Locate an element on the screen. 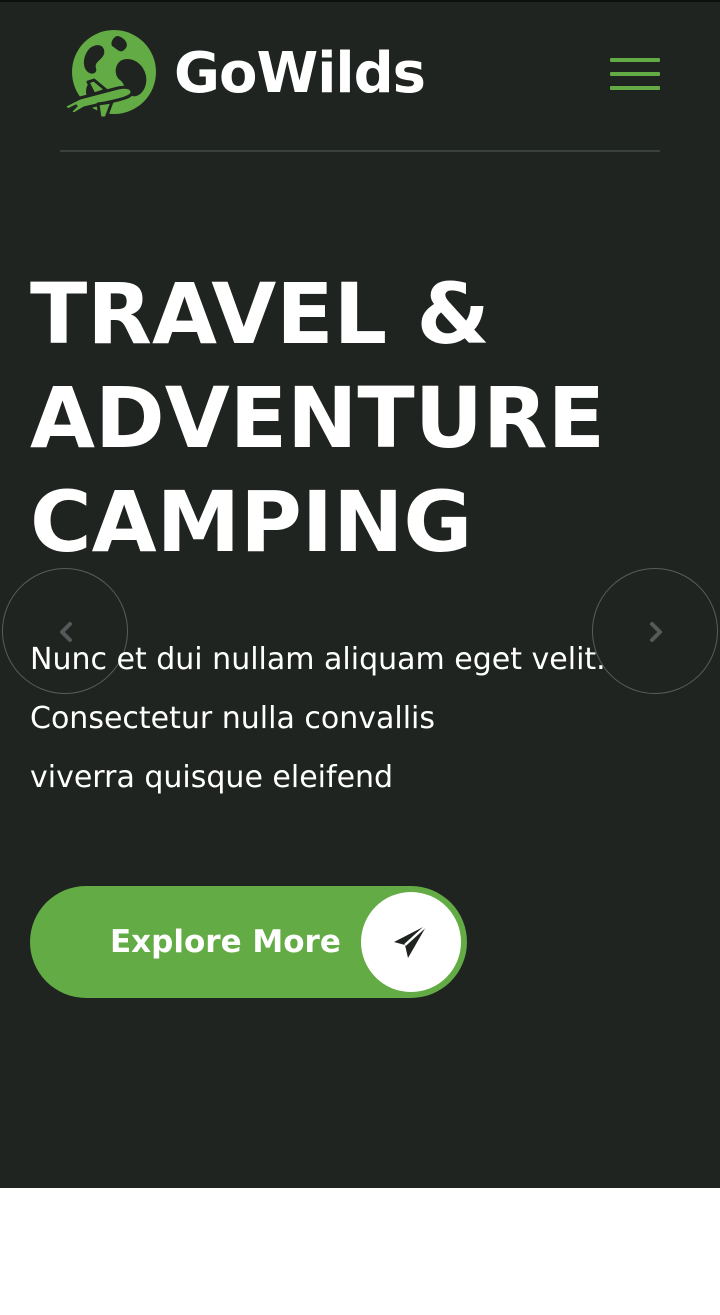  slider-next-button is located at coordinates (655, 631).